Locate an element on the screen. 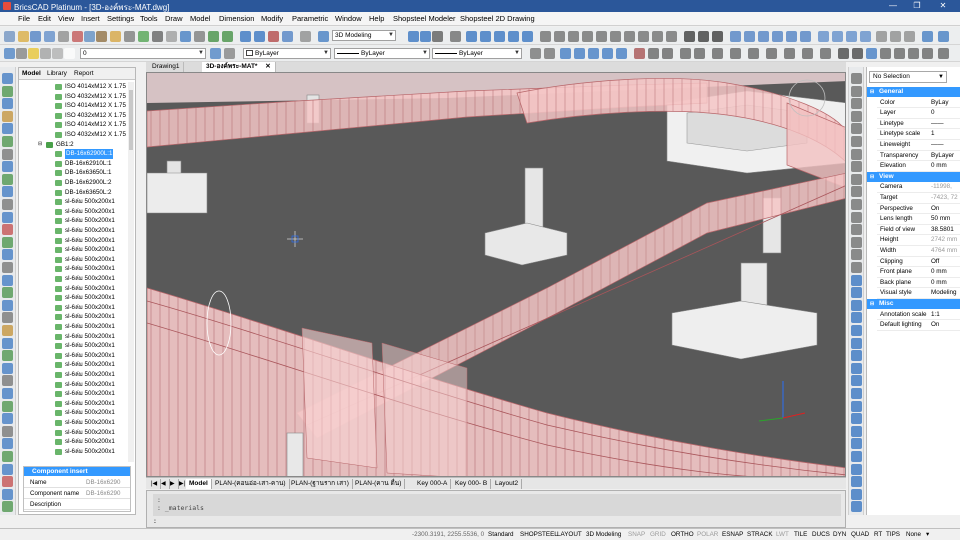  mirror-tool-icon is located at coordinates (7, 255).